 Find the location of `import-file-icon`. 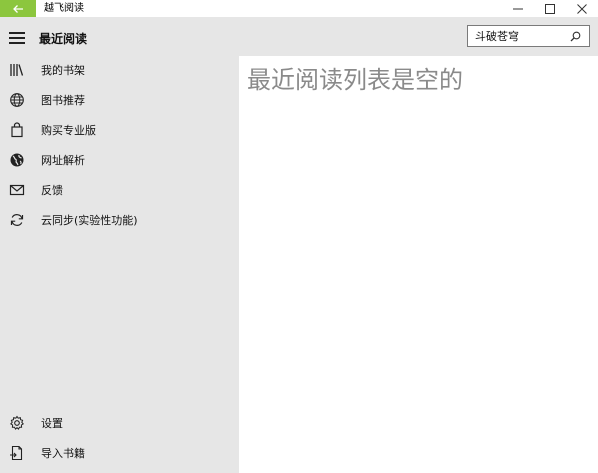

import-file-icon is located at coordinates (17, 453).